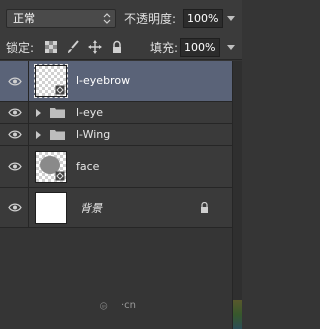  I want to click on svg-text: UI, so click(104, 306).